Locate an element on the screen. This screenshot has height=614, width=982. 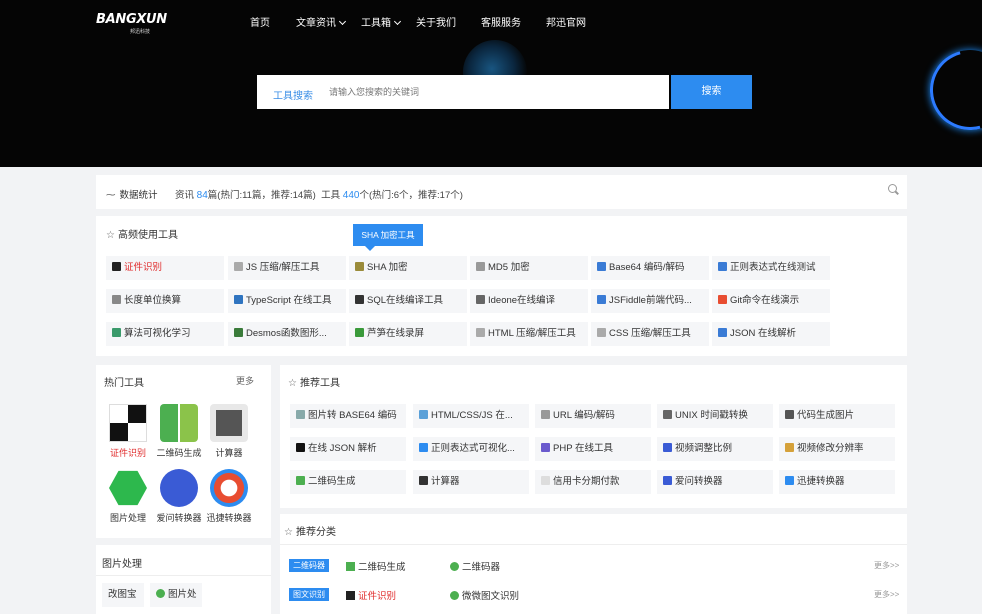
image-icon is located at coordinates (601, 266).